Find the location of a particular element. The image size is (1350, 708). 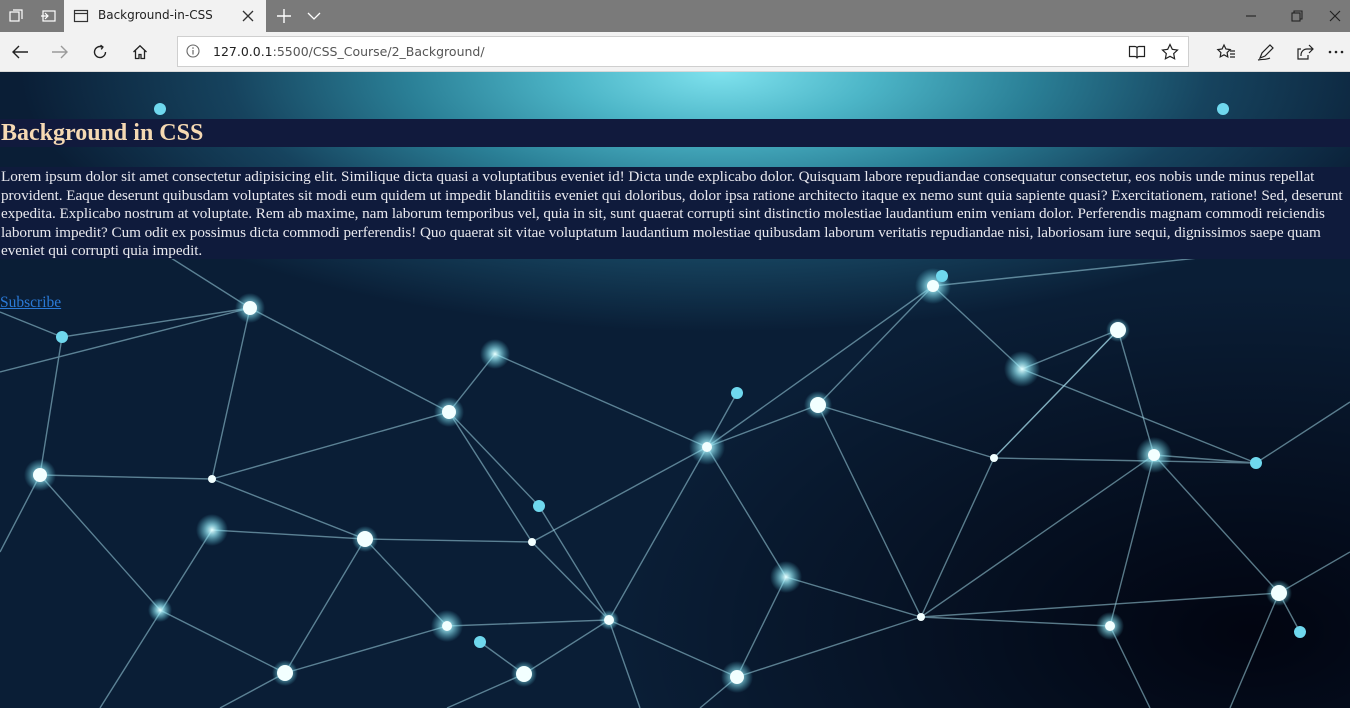

close-icon is located at coordinates (248, 16).